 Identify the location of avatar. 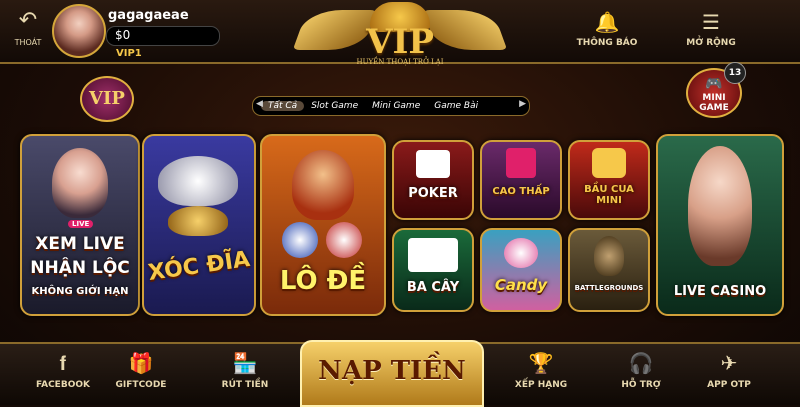
(79, 31).